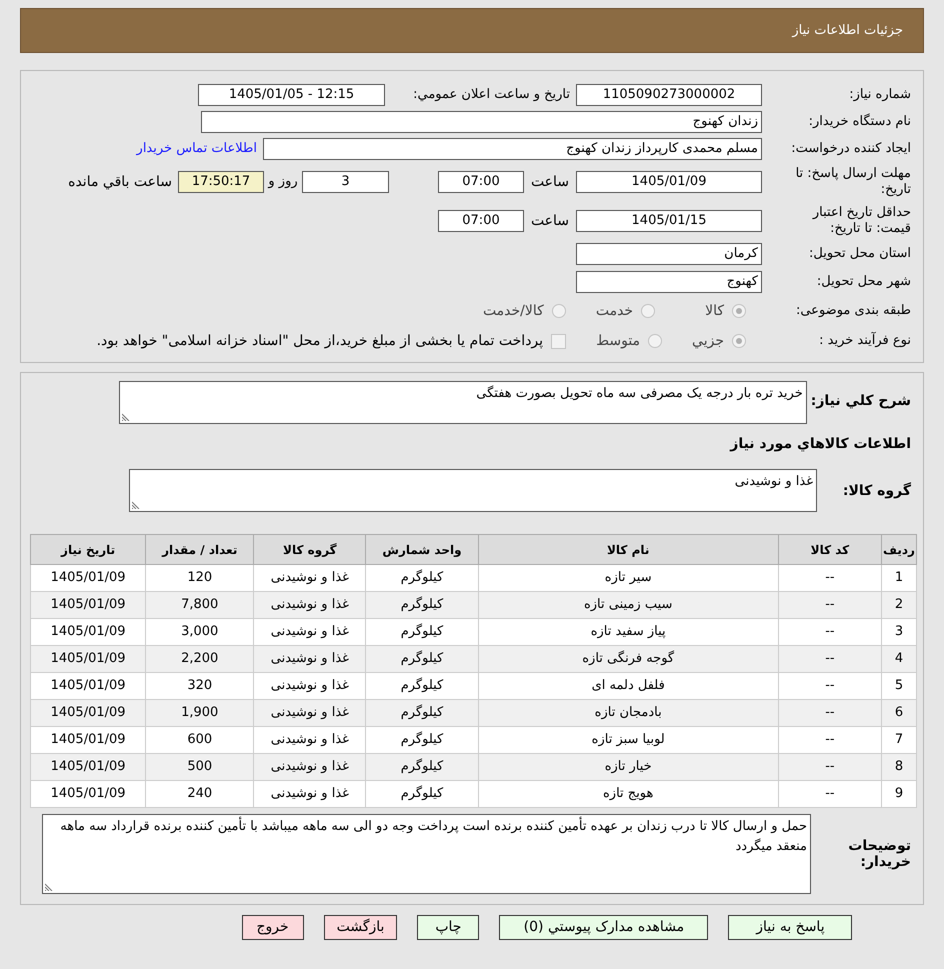  Describe the element at coordinates (669, 182) in the screenshot. I see `text-field: 1405/01/09` at that location.